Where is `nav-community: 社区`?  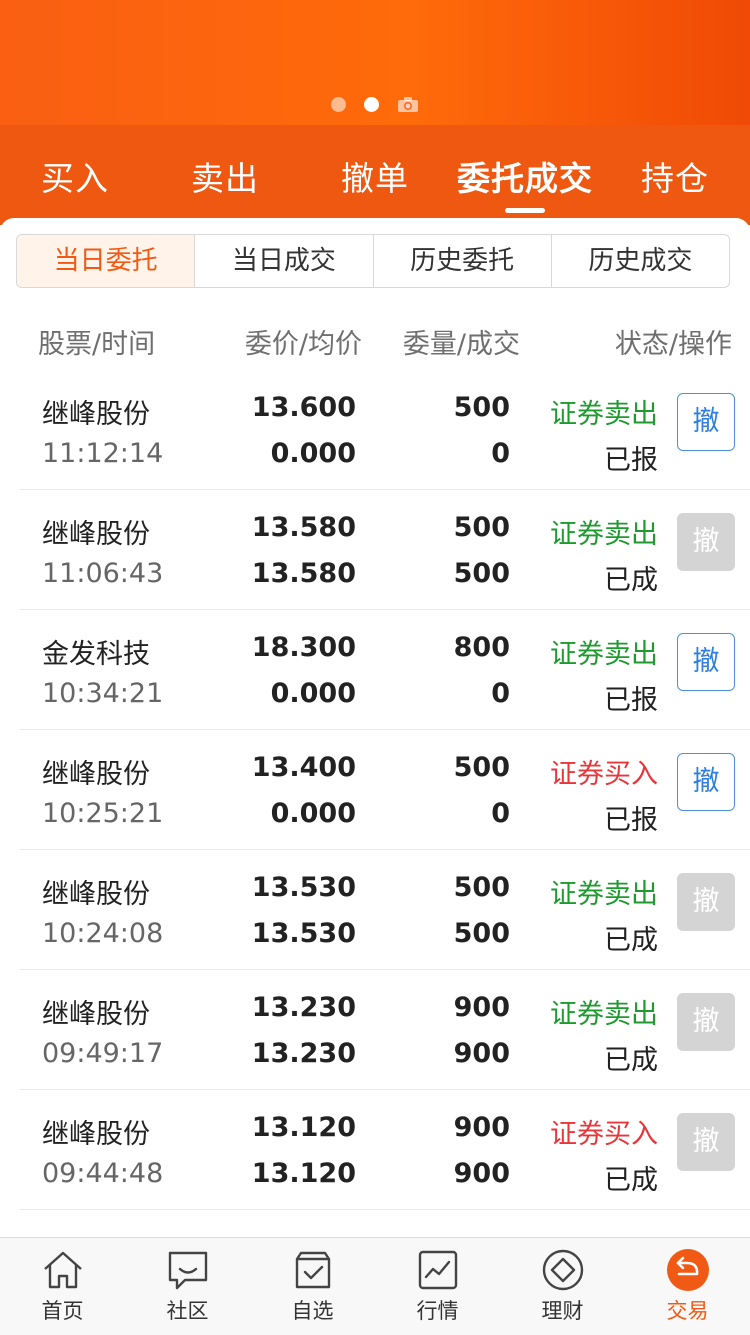
nav-community: 社区 is located at coordinates (187, 1286).